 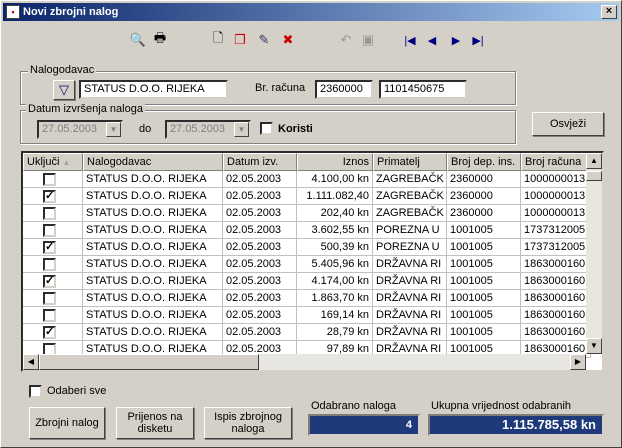 What do you see at coordinates (410, 298) in the screenshot?
I see `cell-primatelj: DRŽAVNA RI` at bounding box center [410, 298].